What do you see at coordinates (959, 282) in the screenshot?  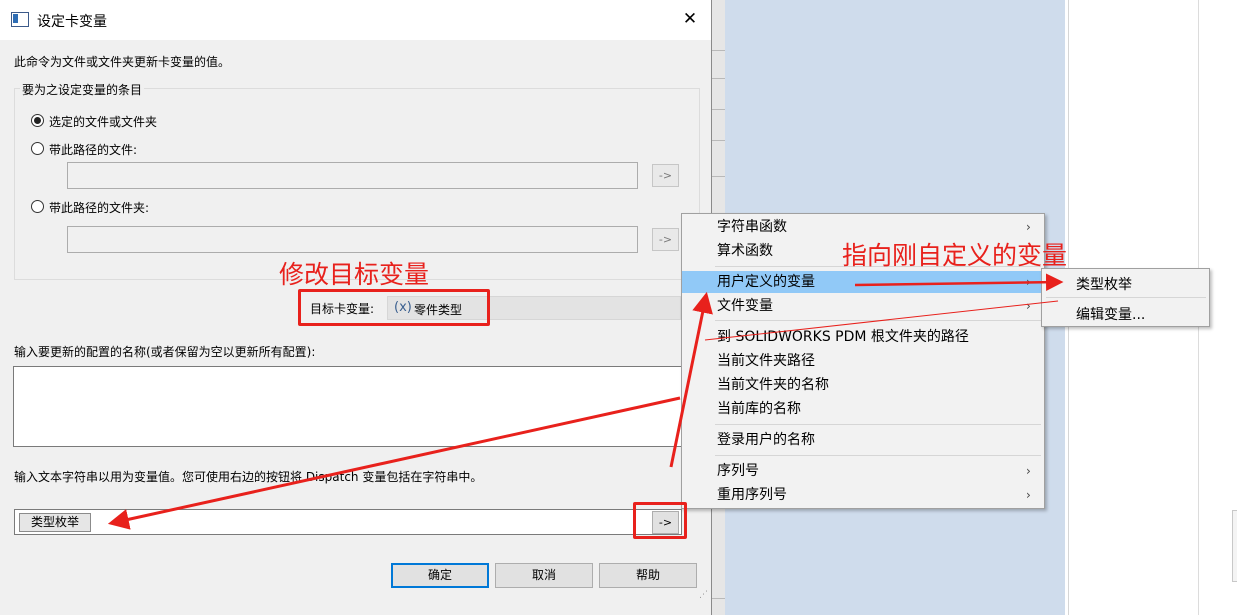 I see `arrow-to-submenu` at bounding box center [959, 282].